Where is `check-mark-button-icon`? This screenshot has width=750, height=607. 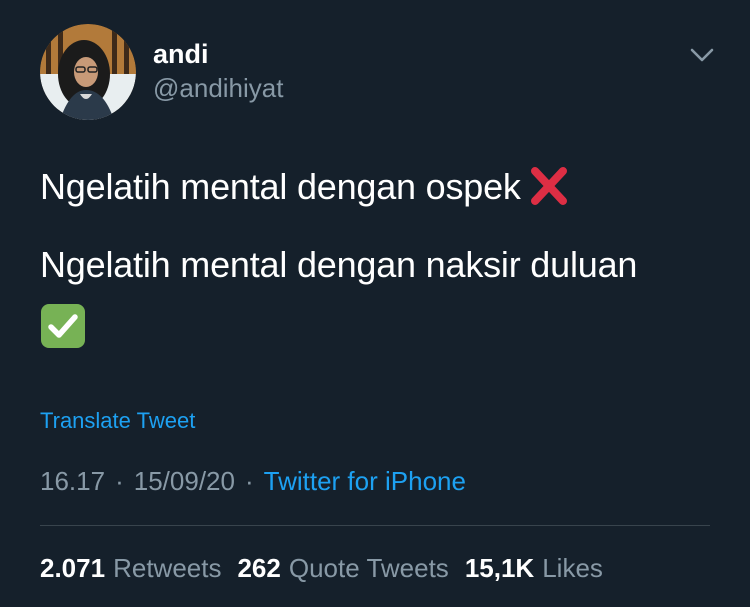
check-mark-button-icon is located at coordinates (63, 326).